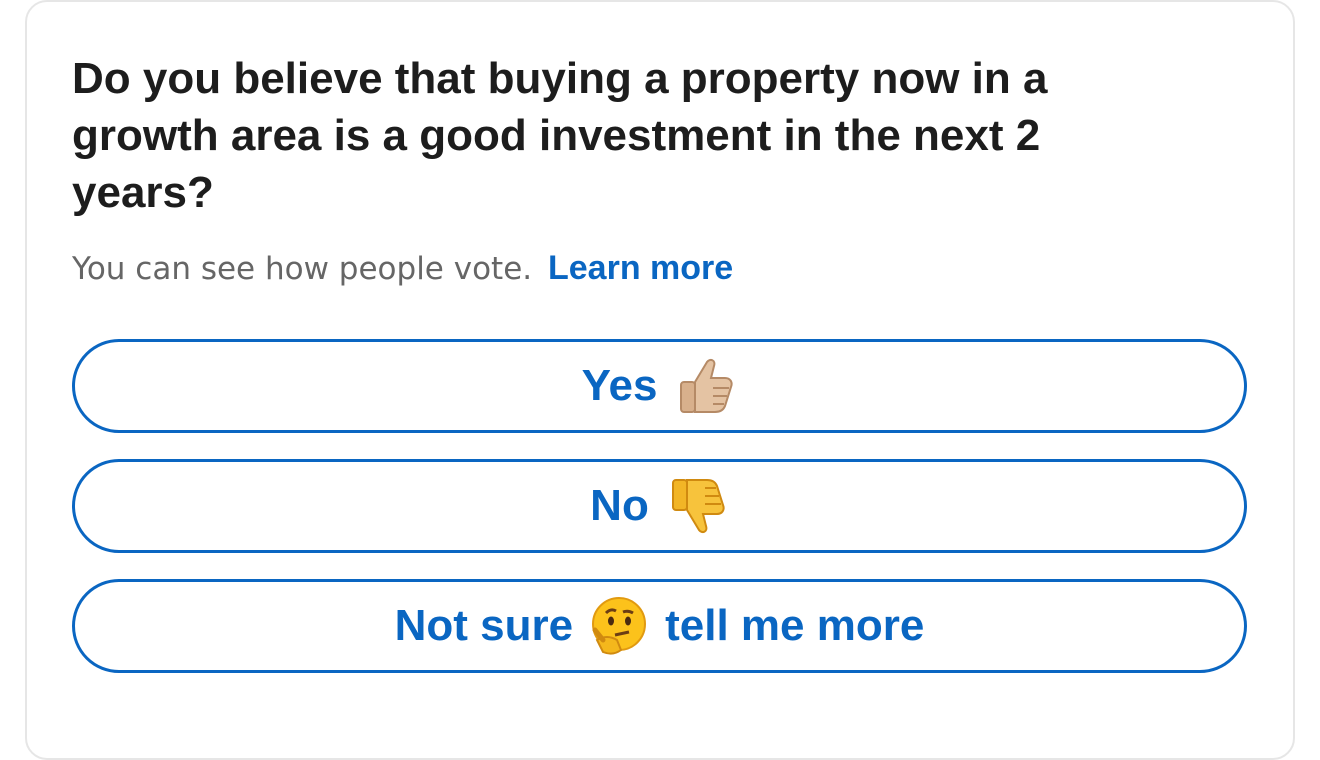 This screenshot has height=760, width=1320. What do you see at coordinates (659, 506) in the screenshot?
I see `poll-option-no: No` at bounding box center [659, 506].